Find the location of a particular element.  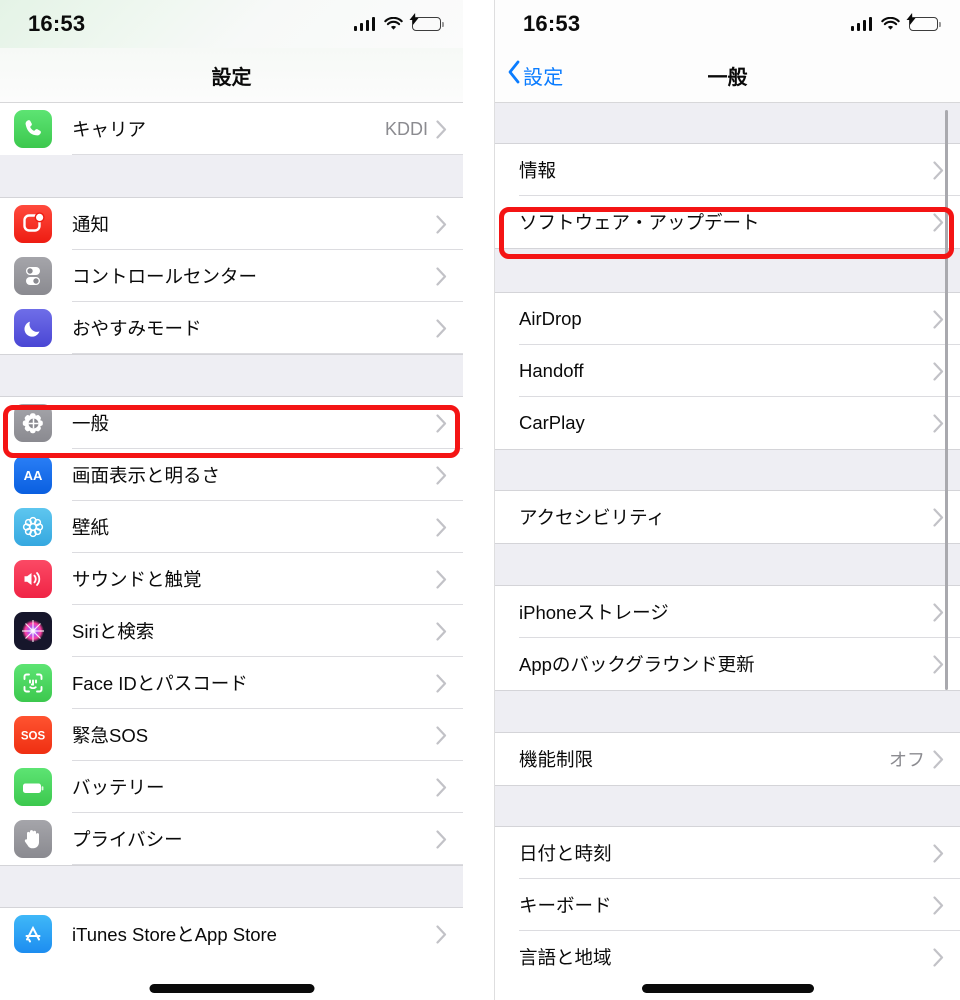

status-bar-icons is located at coordinates (398, 22).